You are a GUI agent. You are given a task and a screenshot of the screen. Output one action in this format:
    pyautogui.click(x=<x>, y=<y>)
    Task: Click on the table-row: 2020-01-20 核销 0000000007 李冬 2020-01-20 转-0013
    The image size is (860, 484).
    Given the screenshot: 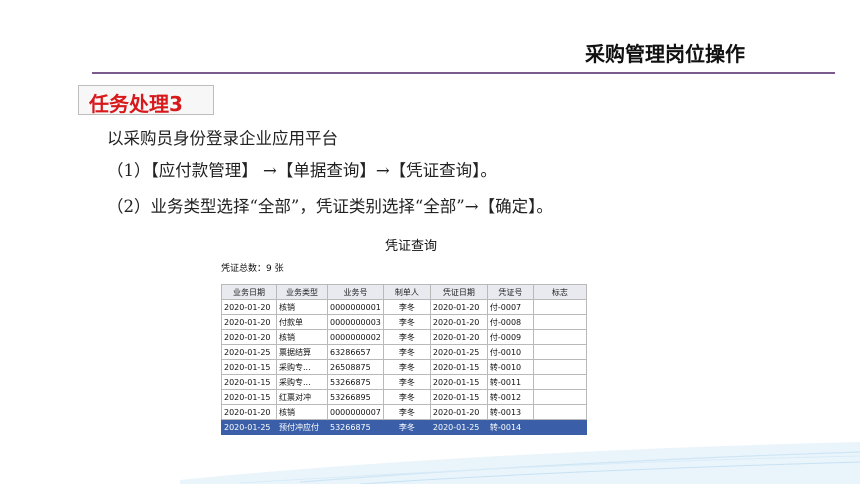 What is the action you would take?
    pyautogui.click(x=404, y=412)
    